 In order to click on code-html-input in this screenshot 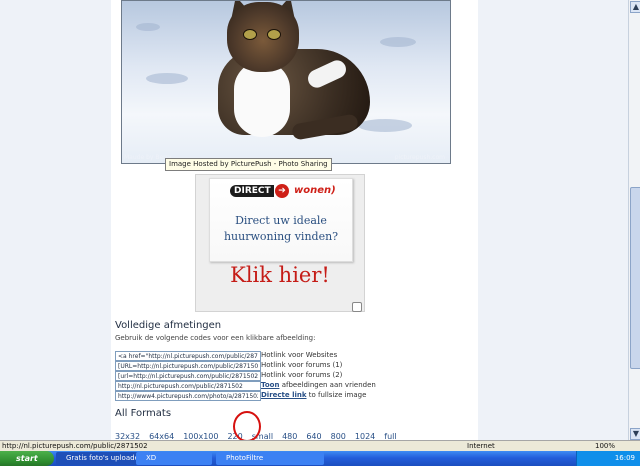, I will do `click(188, 356)`.